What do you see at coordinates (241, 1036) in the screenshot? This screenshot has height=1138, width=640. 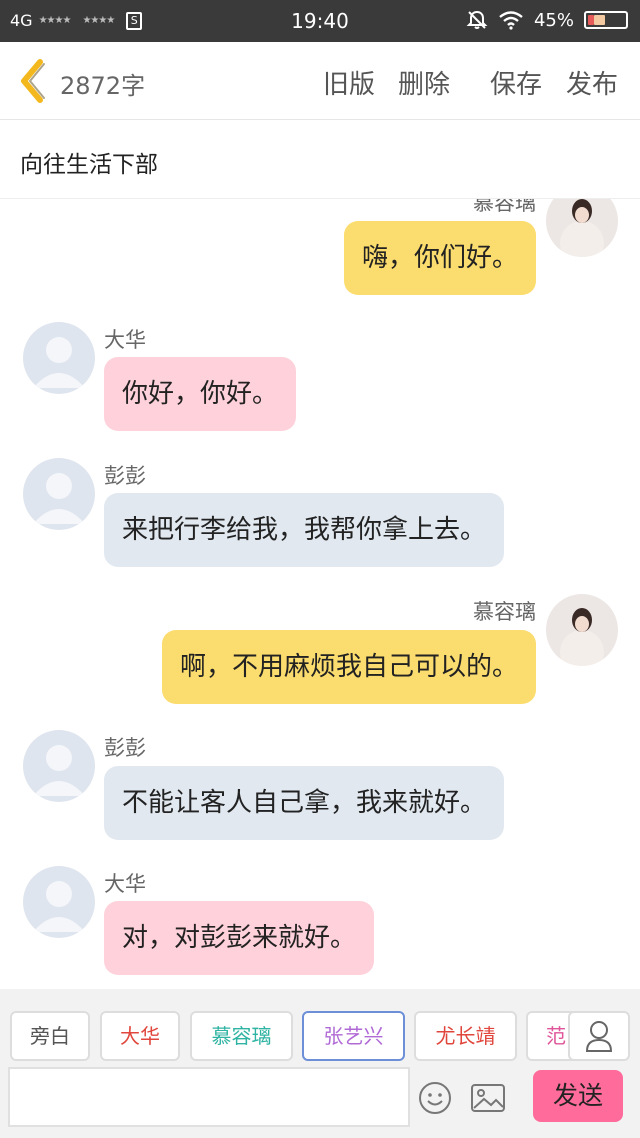 I see `character-chip: 慕容璃` at bounding box center [241, 1036].